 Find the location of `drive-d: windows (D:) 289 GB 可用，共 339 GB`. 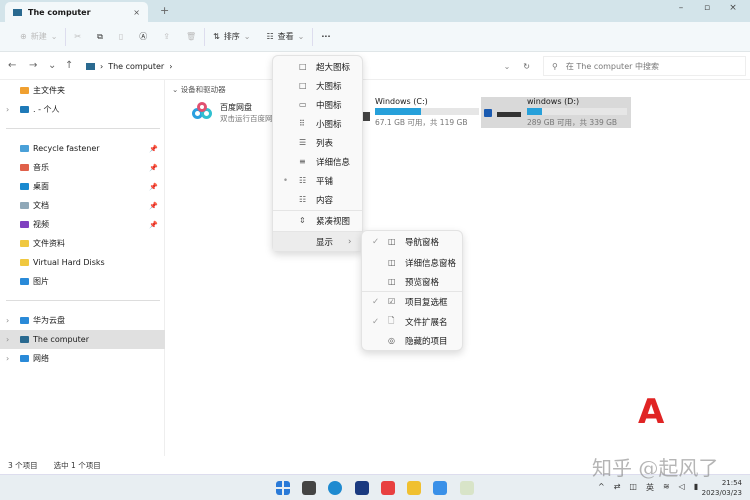

drive-d: windows (D:) 289 GB 可用，共 339 GB is located at coordinates (556, 112).